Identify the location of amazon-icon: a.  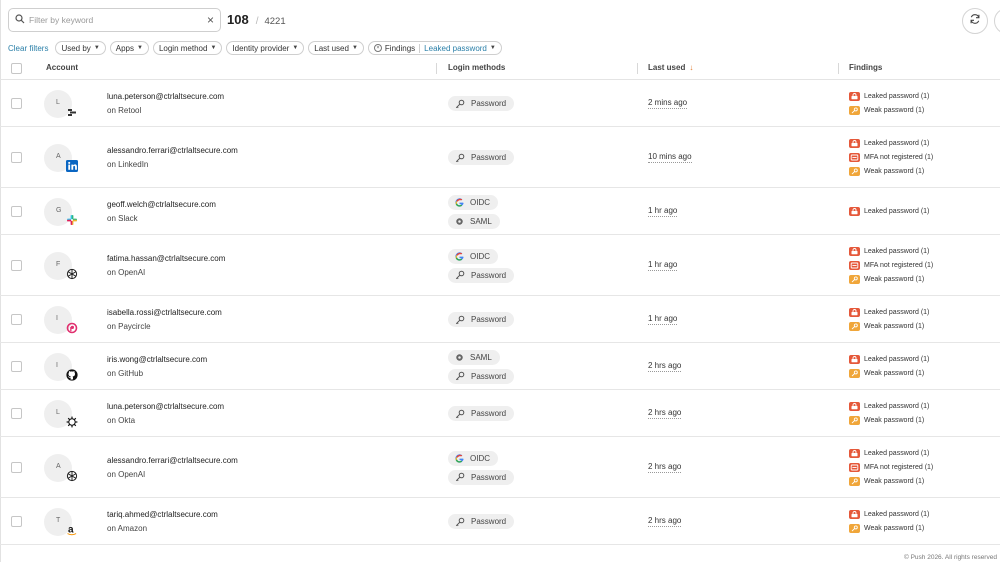
(72, 530).